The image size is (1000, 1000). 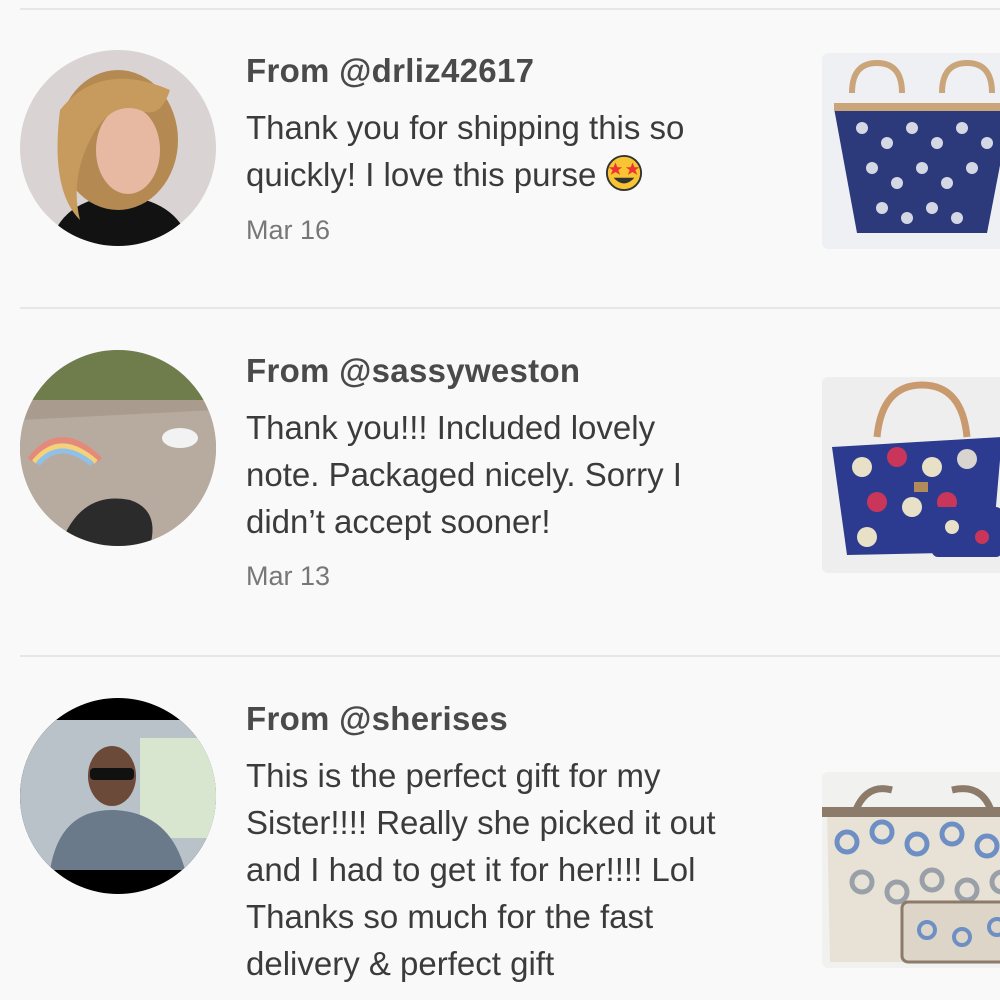 What do you see at coordinates (453, 775) in the screenshot?
I see `review-line: This is the perfect gift for my` at bounding box center [453, 775].